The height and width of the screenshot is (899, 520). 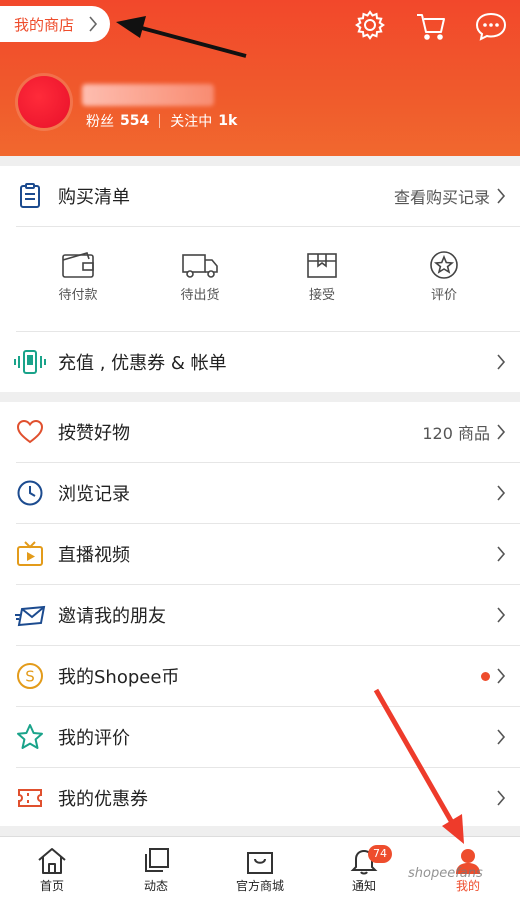 I want to click on truck-icon, so click(x=200, y=266).